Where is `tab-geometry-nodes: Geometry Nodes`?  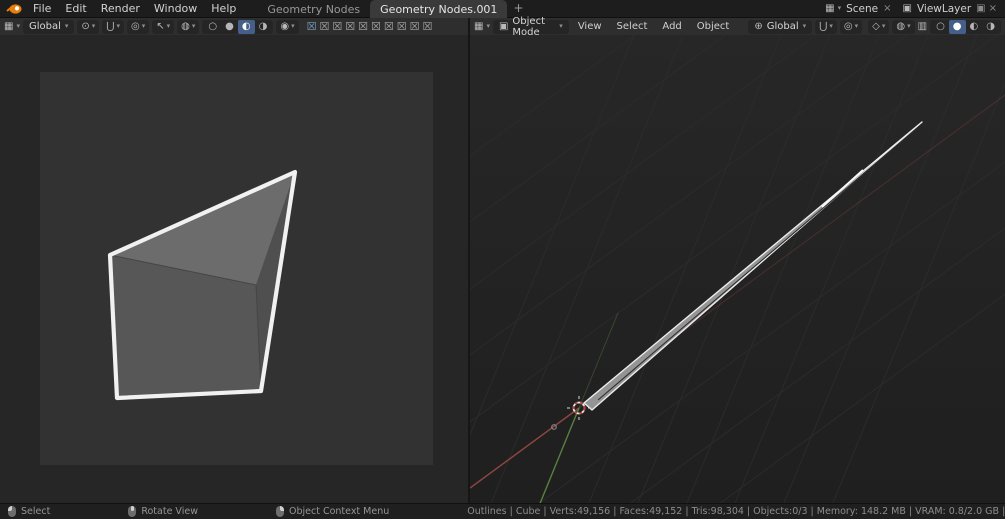
tab-geometry-nodes: Geometry Nodes is located at coordinates (313, 9).